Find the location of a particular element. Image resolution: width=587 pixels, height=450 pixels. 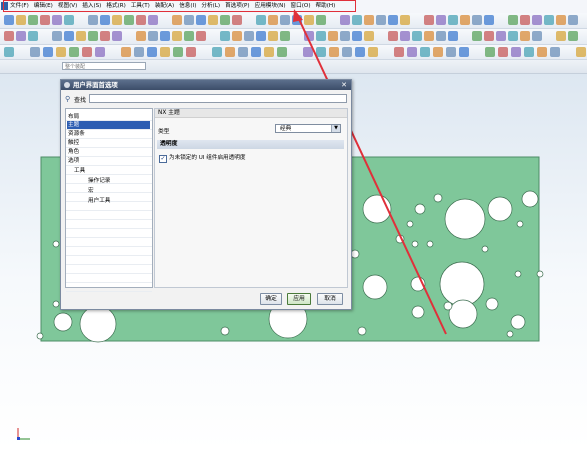

tree-item: 宏 is located at coordinates (91, 191).